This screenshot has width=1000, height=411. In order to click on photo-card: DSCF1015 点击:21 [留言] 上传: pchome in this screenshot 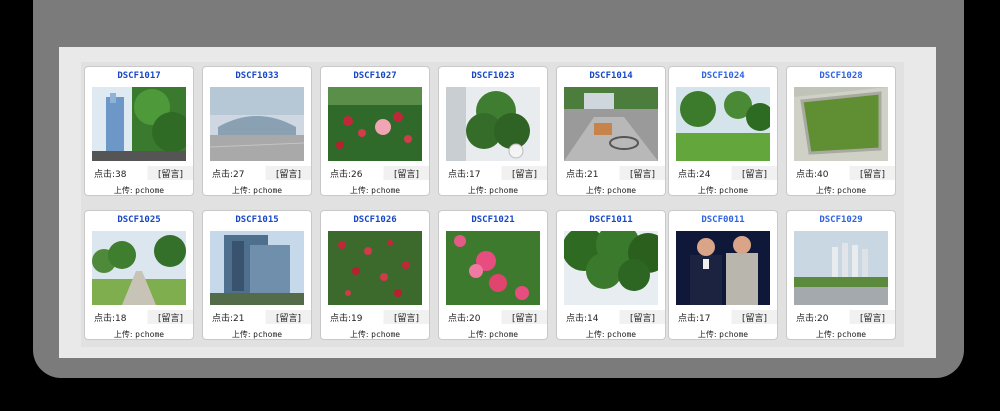, I will do `click(257, 275)`.